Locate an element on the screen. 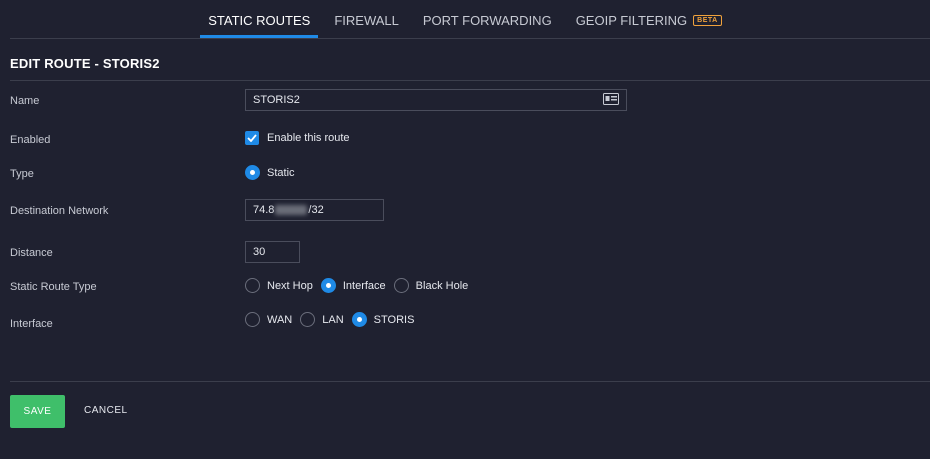 This screenshot has width=930, height=459. tab-label: STATIC ROUTES is located at coordinates (259, 20).